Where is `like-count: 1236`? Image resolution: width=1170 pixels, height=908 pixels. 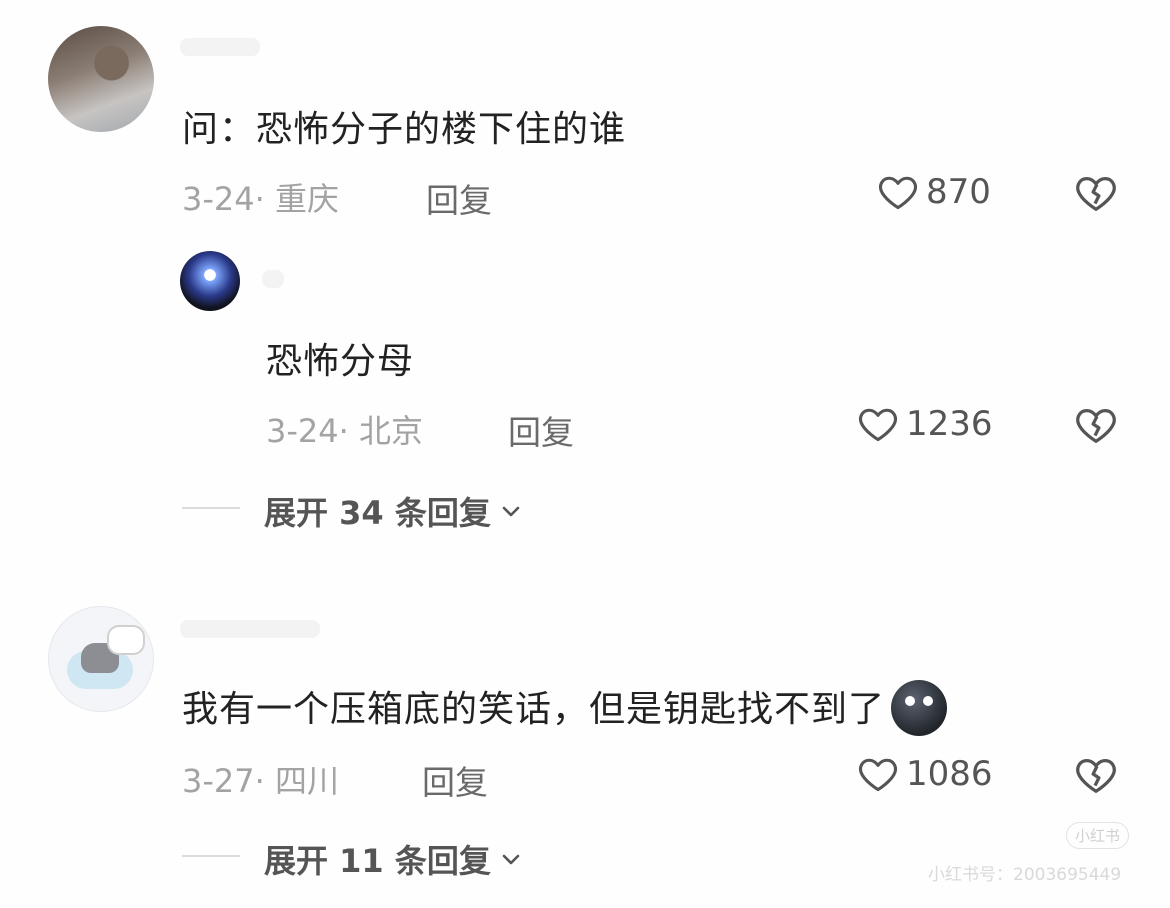 like-count: 1236 is located at coordinates (949, 424).